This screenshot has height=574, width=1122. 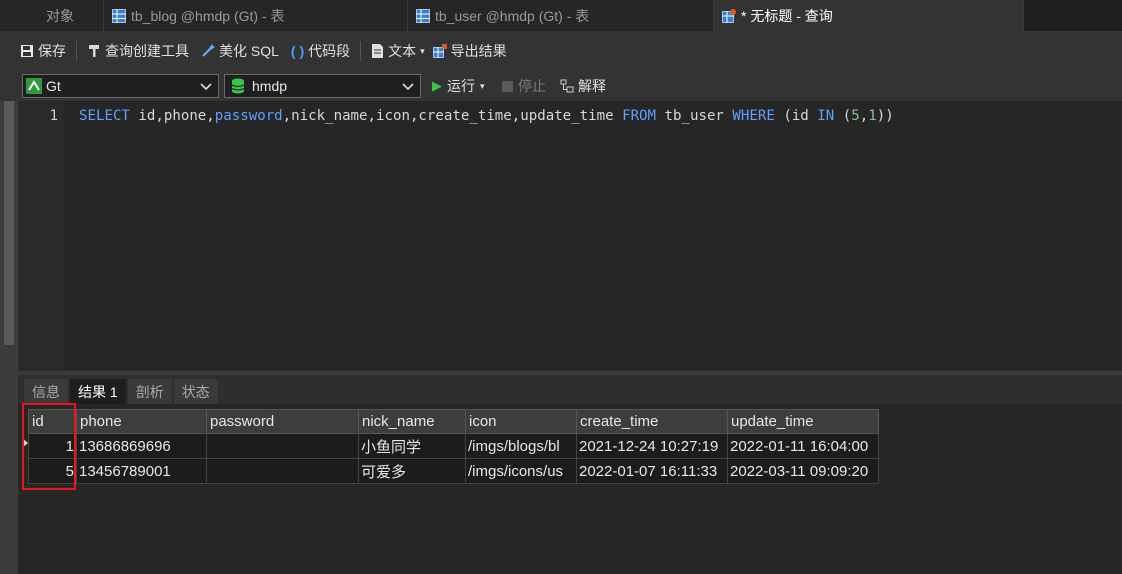 I want to click on connection-toolbar: Gt hmdp ▶ 运行 ▾ 停止 解释, so click(x=561, y=86).